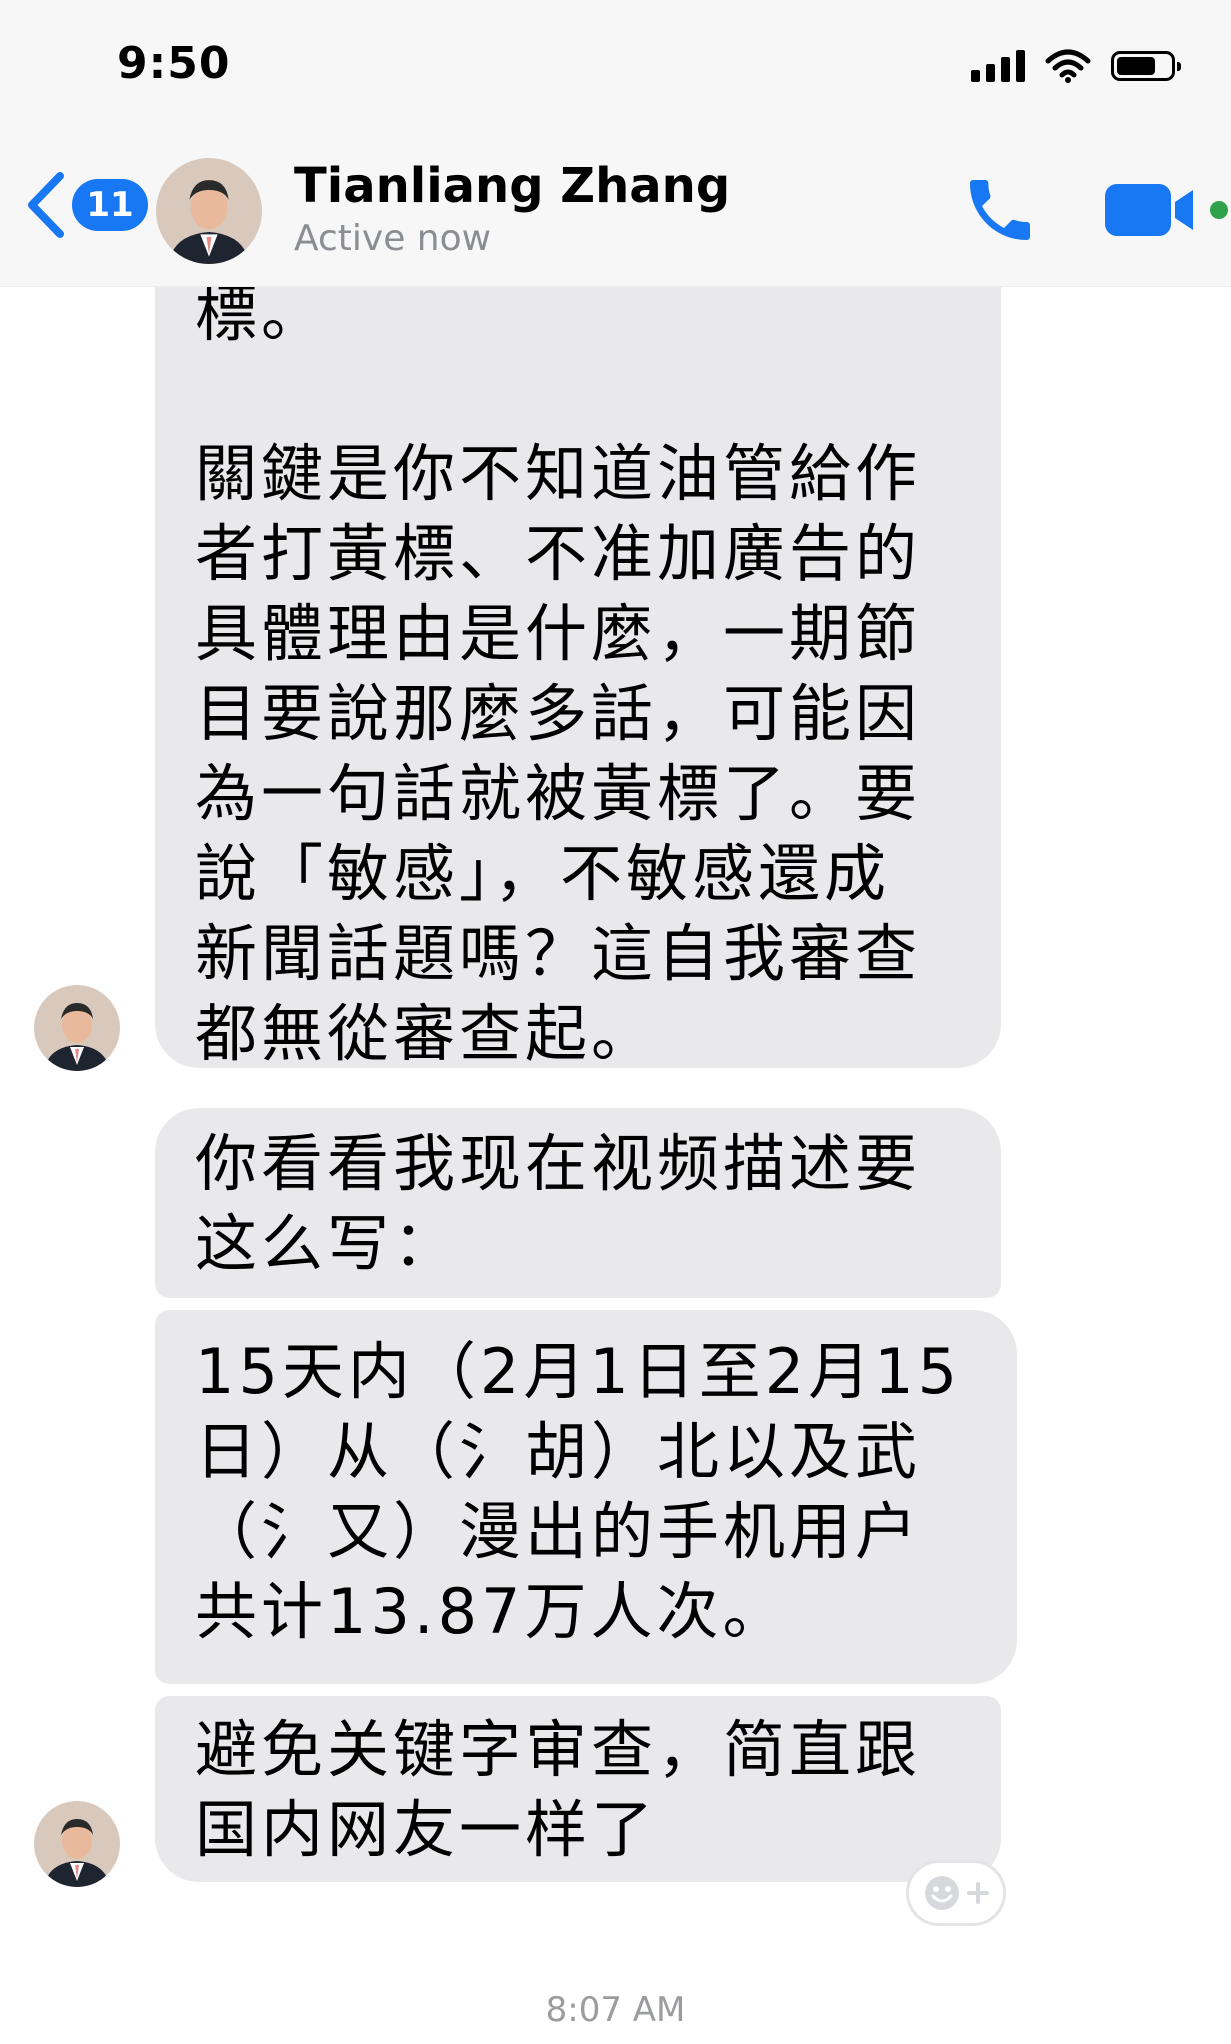  What do you see at coordinates (578, 1789) in the screenshot?
I see `message-bubble: 避免关键字审查，简直跟 国内网友一样了` at bounding box center [578, 1789].